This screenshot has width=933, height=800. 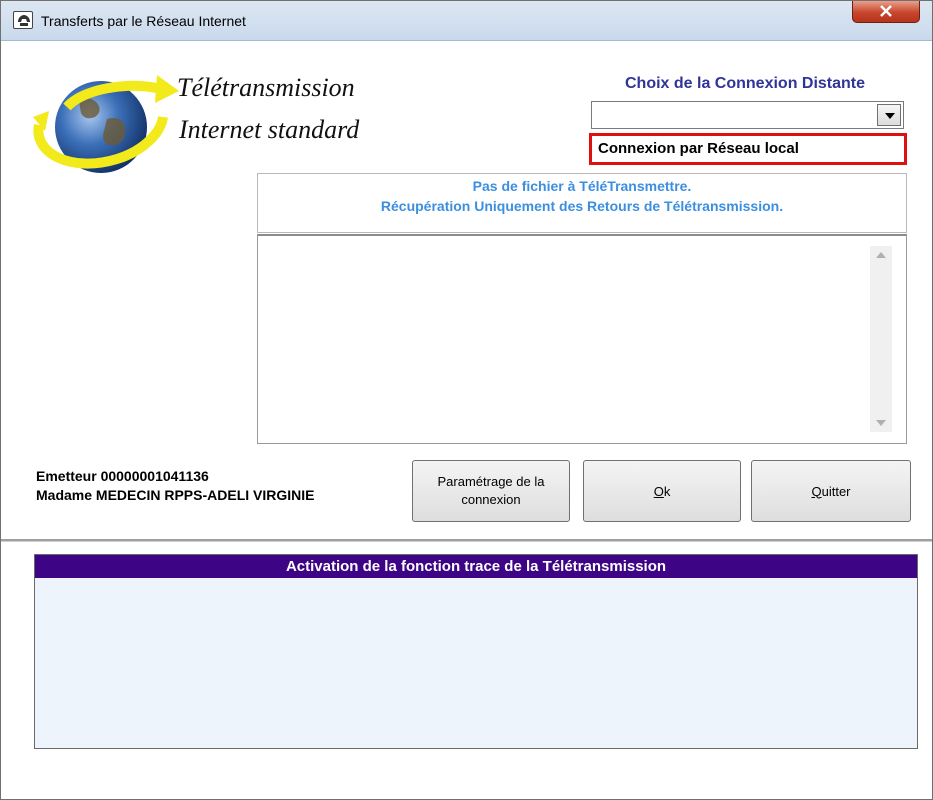 I want to click on quit-label-rest: uitter, so click(x=836, y=491).